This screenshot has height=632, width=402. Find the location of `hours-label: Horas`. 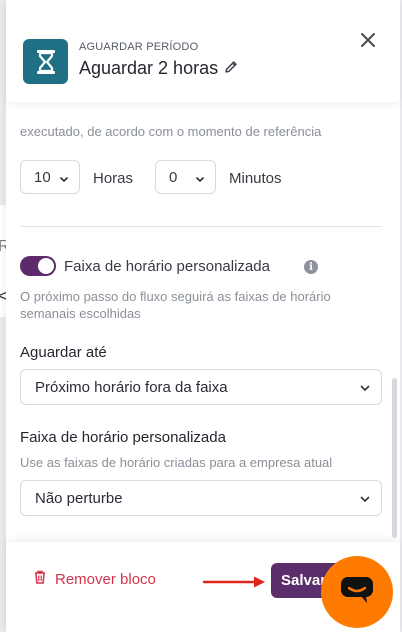

hours-label: Horas is located at coordinates (113, 178).